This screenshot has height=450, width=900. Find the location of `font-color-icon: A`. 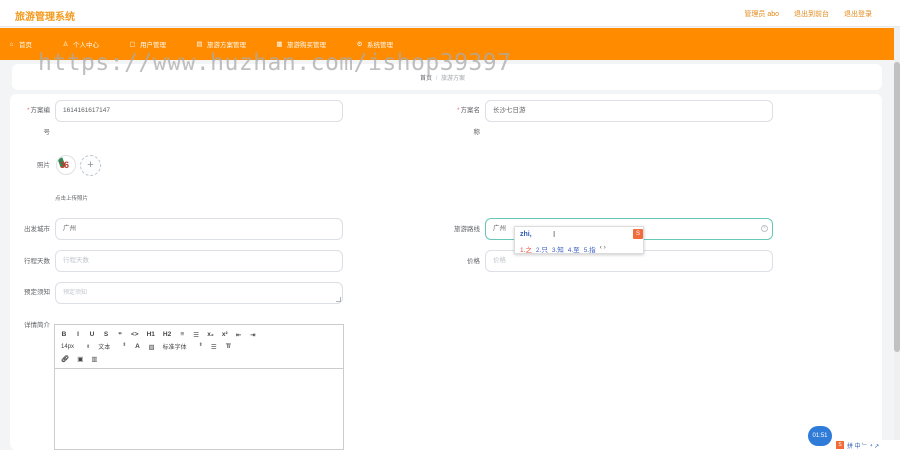

font-color-icon: A is located at coordinates (137, 346).